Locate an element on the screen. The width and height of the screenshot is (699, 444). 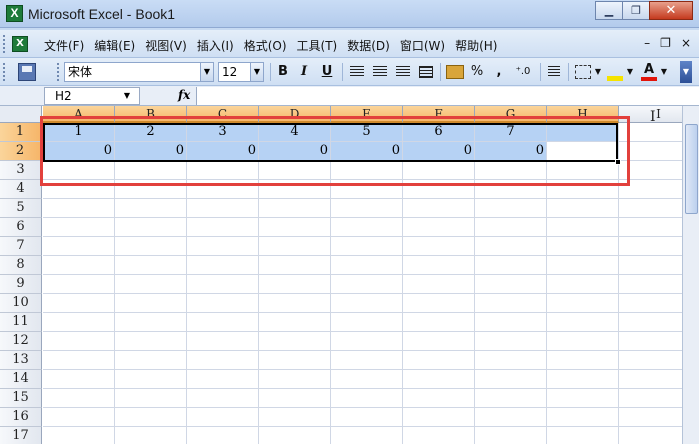
cell-f12 is located at coordinates (439, 341).